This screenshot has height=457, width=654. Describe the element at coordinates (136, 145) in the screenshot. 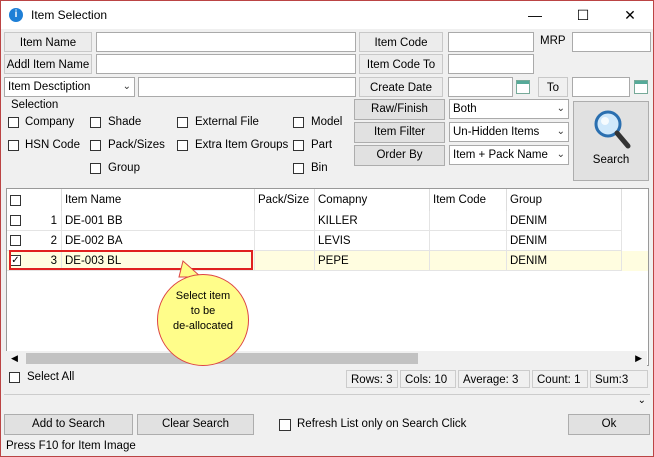

I see `pack-sizes-label: Pack/Sizes` at that location.